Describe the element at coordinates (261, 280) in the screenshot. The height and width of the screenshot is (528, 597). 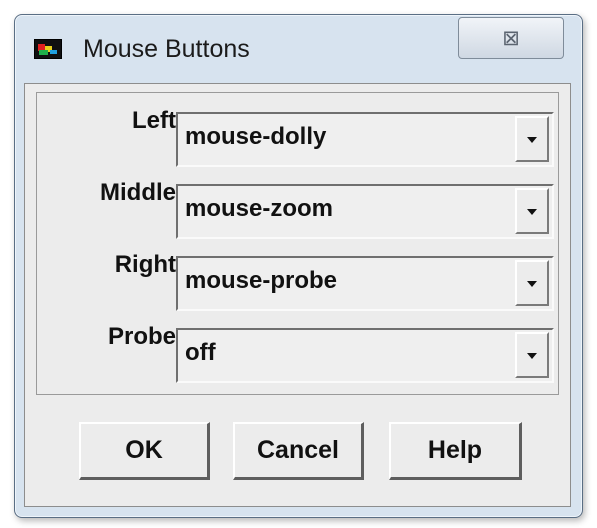
I see `right-dropdown-value: mouse-probe` at that location.